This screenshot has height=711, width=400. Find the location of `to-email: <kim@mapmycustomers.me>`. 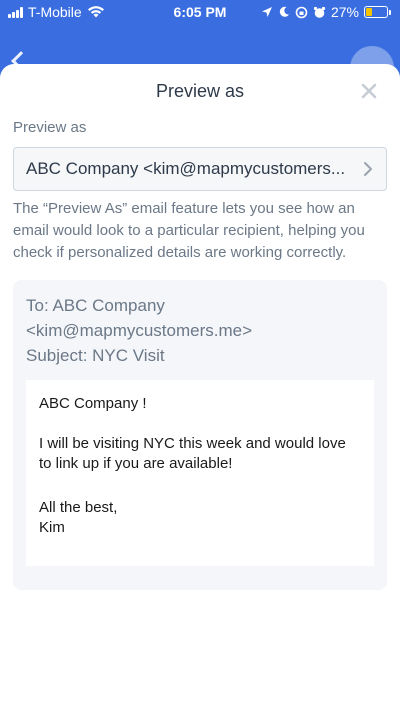

to-email: <kim@mapmycustomers.me> is located at coordinates (139, 330).